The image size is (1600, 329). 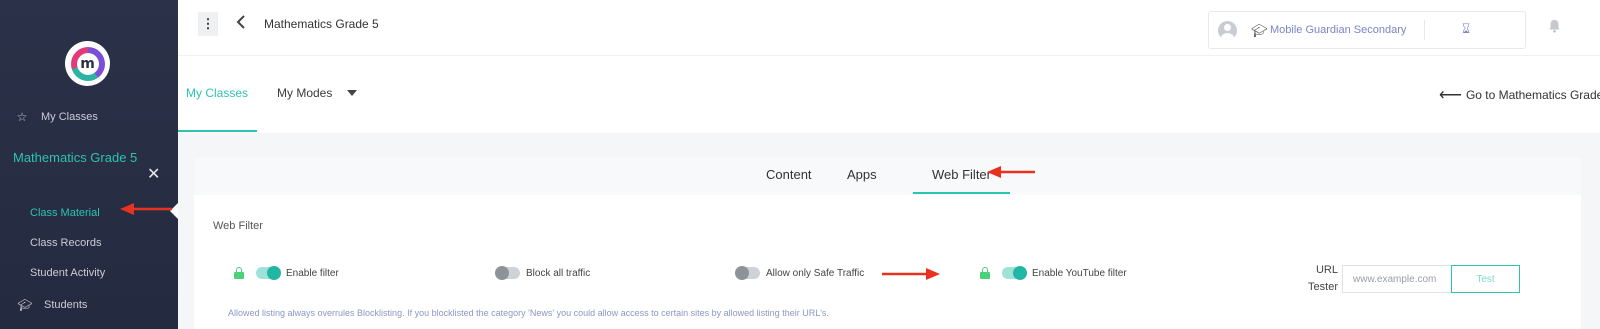 What do you see at coordinates (1424, 30) in the screenshot?
I see `divider` at bounding box center [1424, 30].